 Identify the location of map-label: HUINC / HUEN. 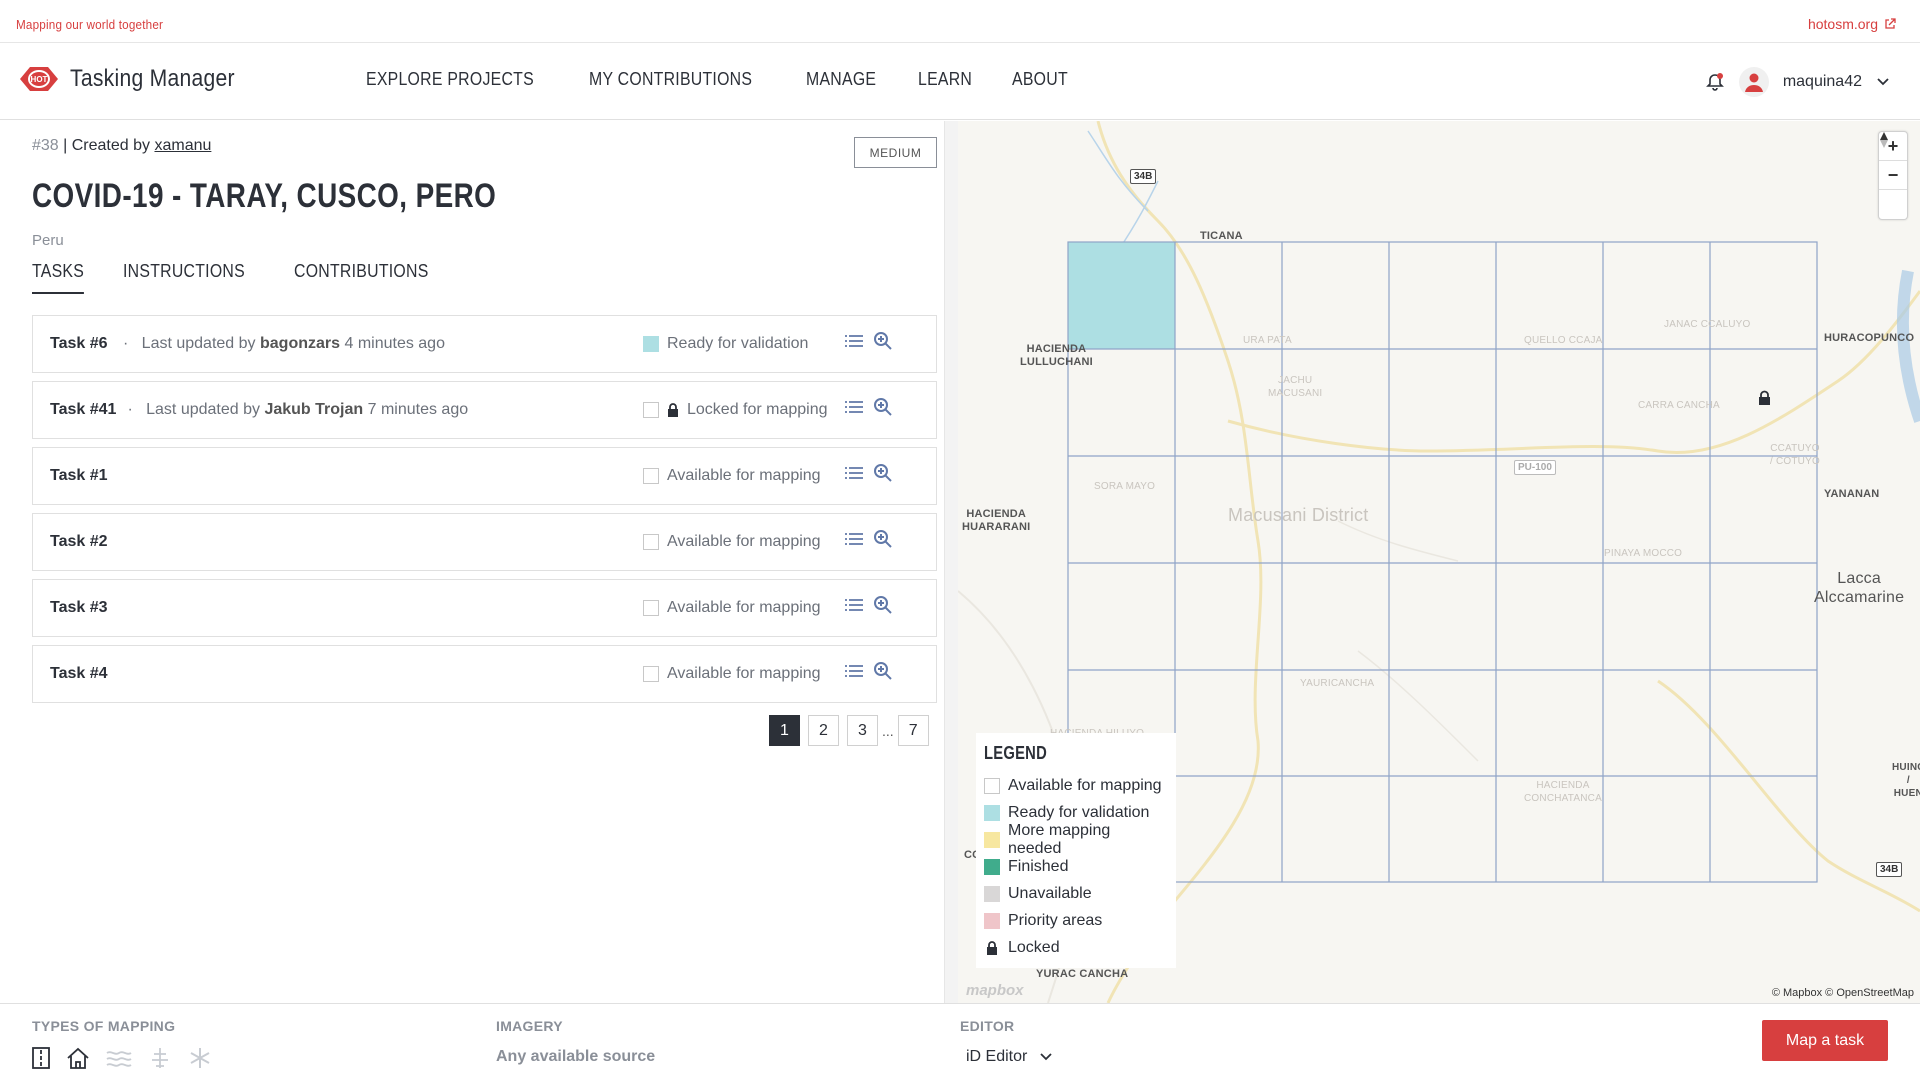
(1906, 780).